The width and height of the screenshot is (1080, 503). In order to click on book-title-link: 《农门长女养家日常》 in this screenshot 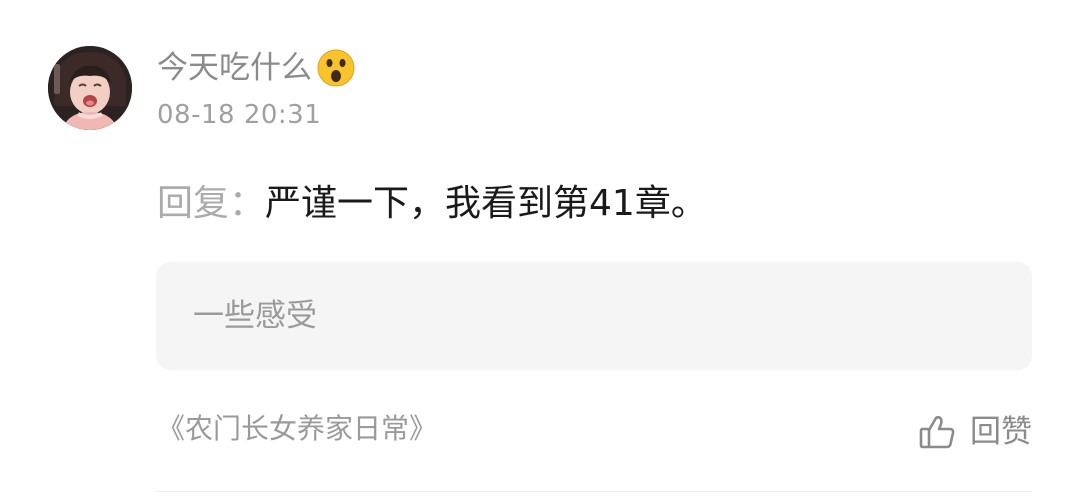, I will do `click(297, 429)`.